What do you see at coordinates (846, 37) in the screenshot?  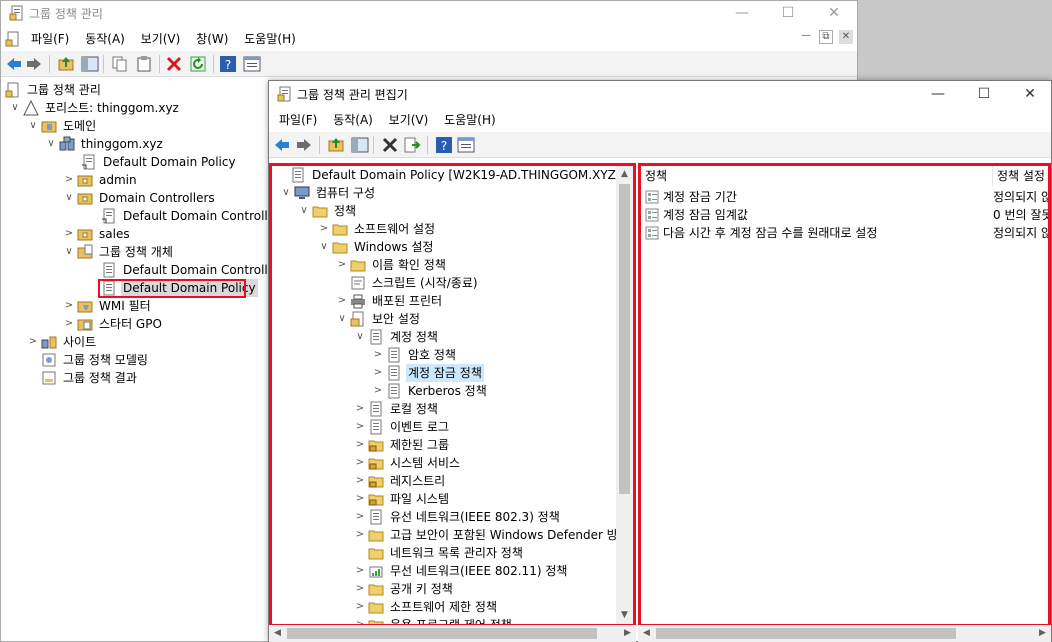 I see `mdi-close-icon: ✕` at bounding box center [846, 37].